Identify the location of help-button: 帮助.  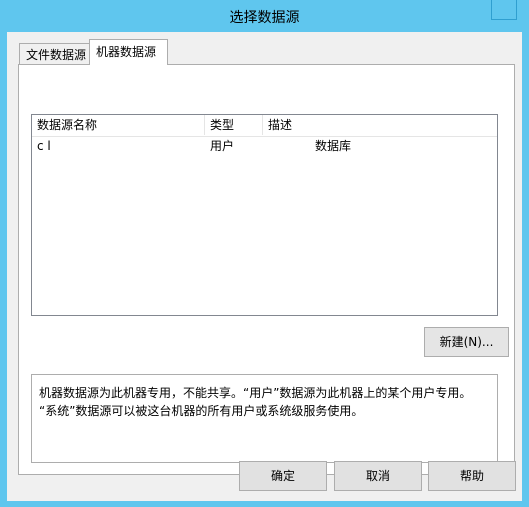
(472, 476).